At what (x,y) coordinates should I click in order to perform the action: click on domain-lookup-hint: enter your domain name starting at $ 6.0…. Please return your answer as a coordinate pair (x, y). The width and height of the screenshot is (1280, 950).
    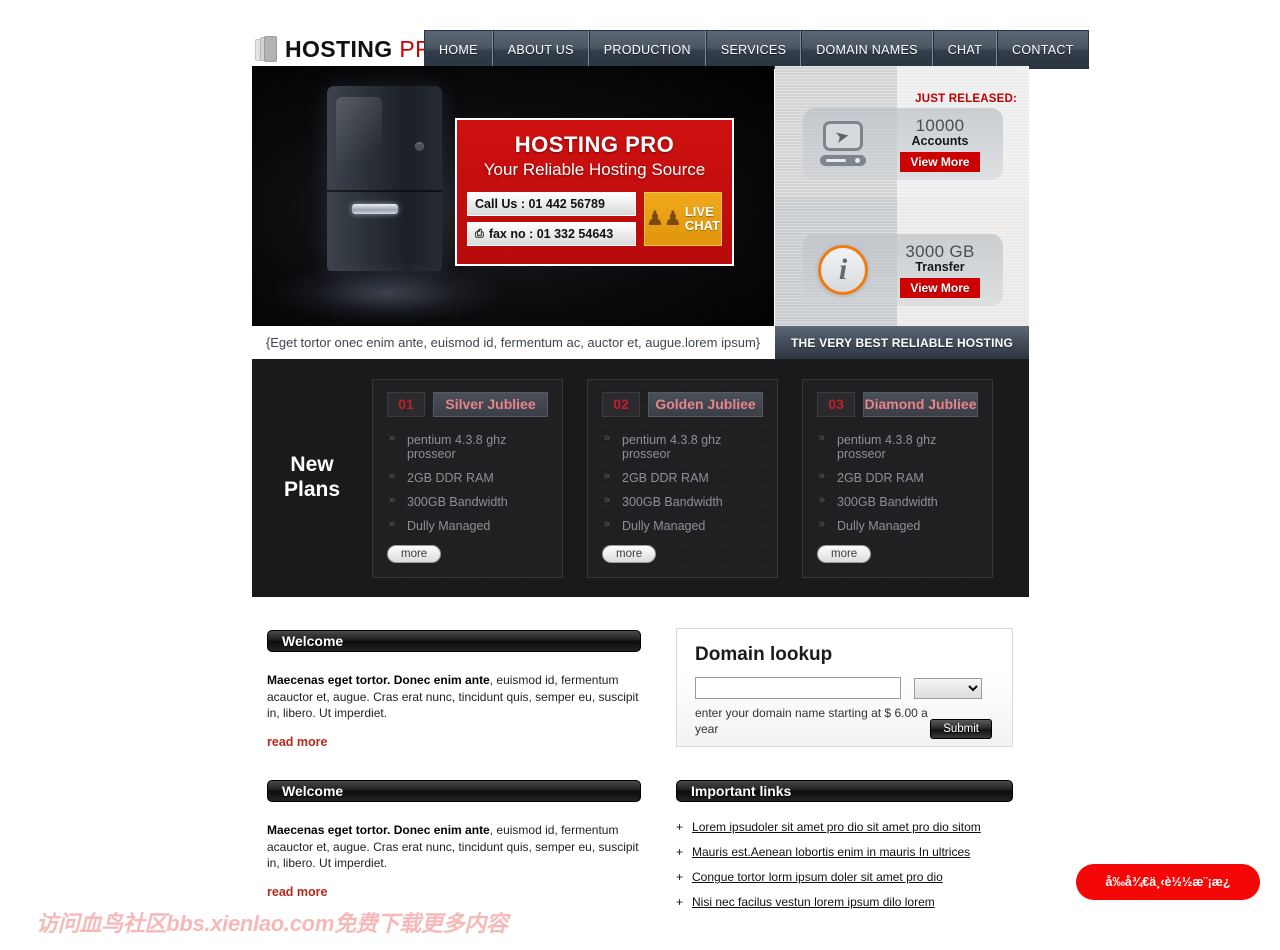
    Looking at the image, I should click on (811, 721).